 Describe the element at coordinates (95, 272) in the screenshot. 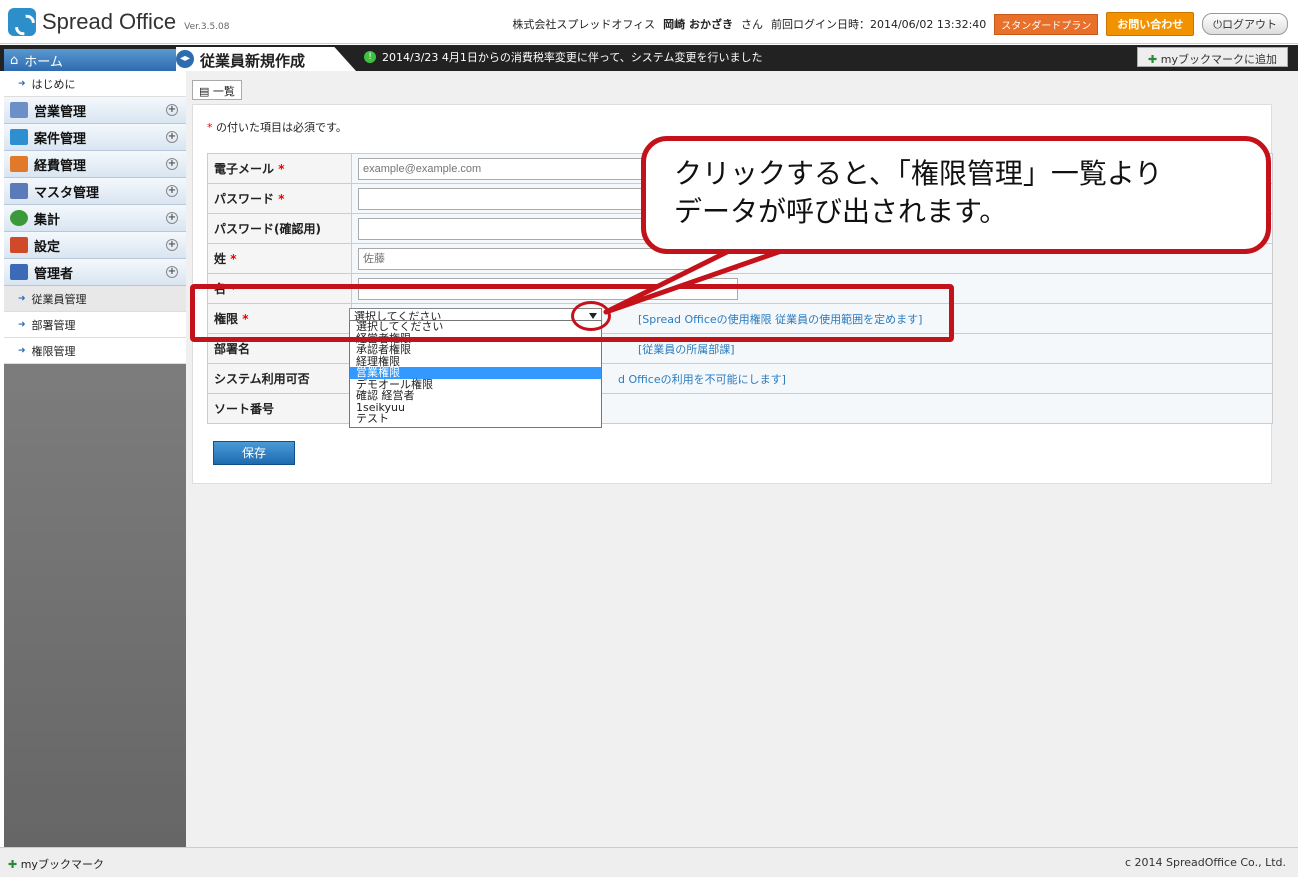

I see `sidebar-item-admin: 管理者 +` at that location.